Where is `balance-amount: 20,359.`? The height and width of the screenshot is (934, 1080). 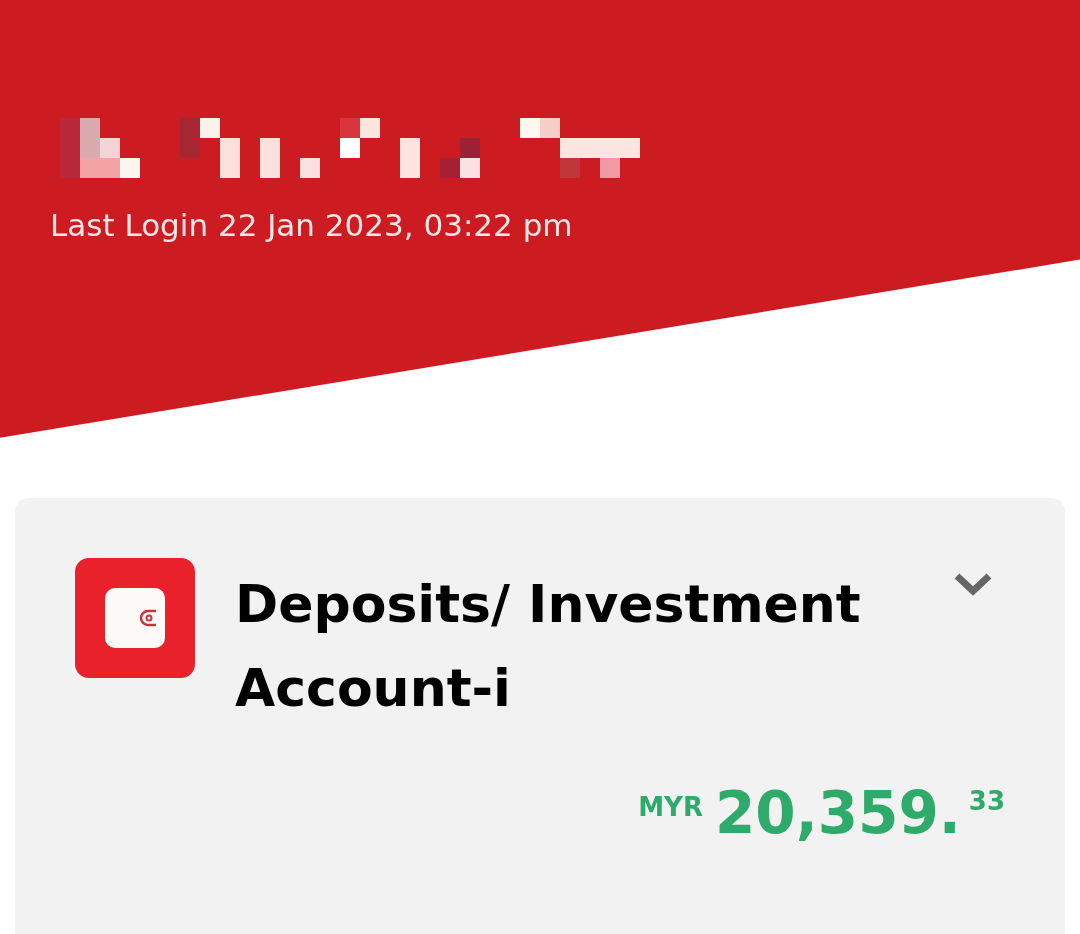 balance-amount: 20,359. is located at coordinates (837, 813).